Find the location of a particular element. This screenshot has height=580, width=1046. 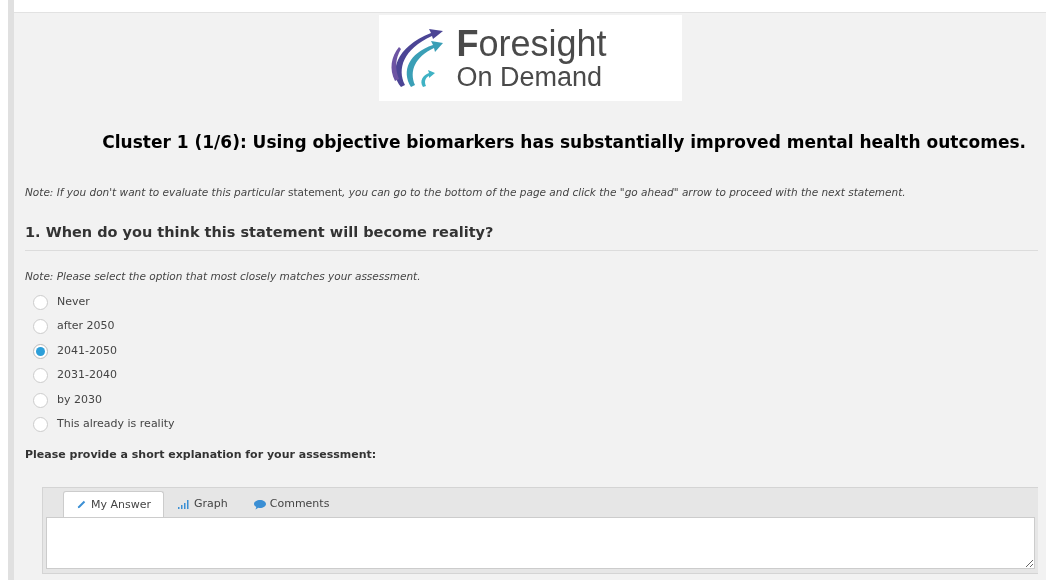

explanation-label: Please provide a short explanation for your assessment: is located at coordinates (201, 454).